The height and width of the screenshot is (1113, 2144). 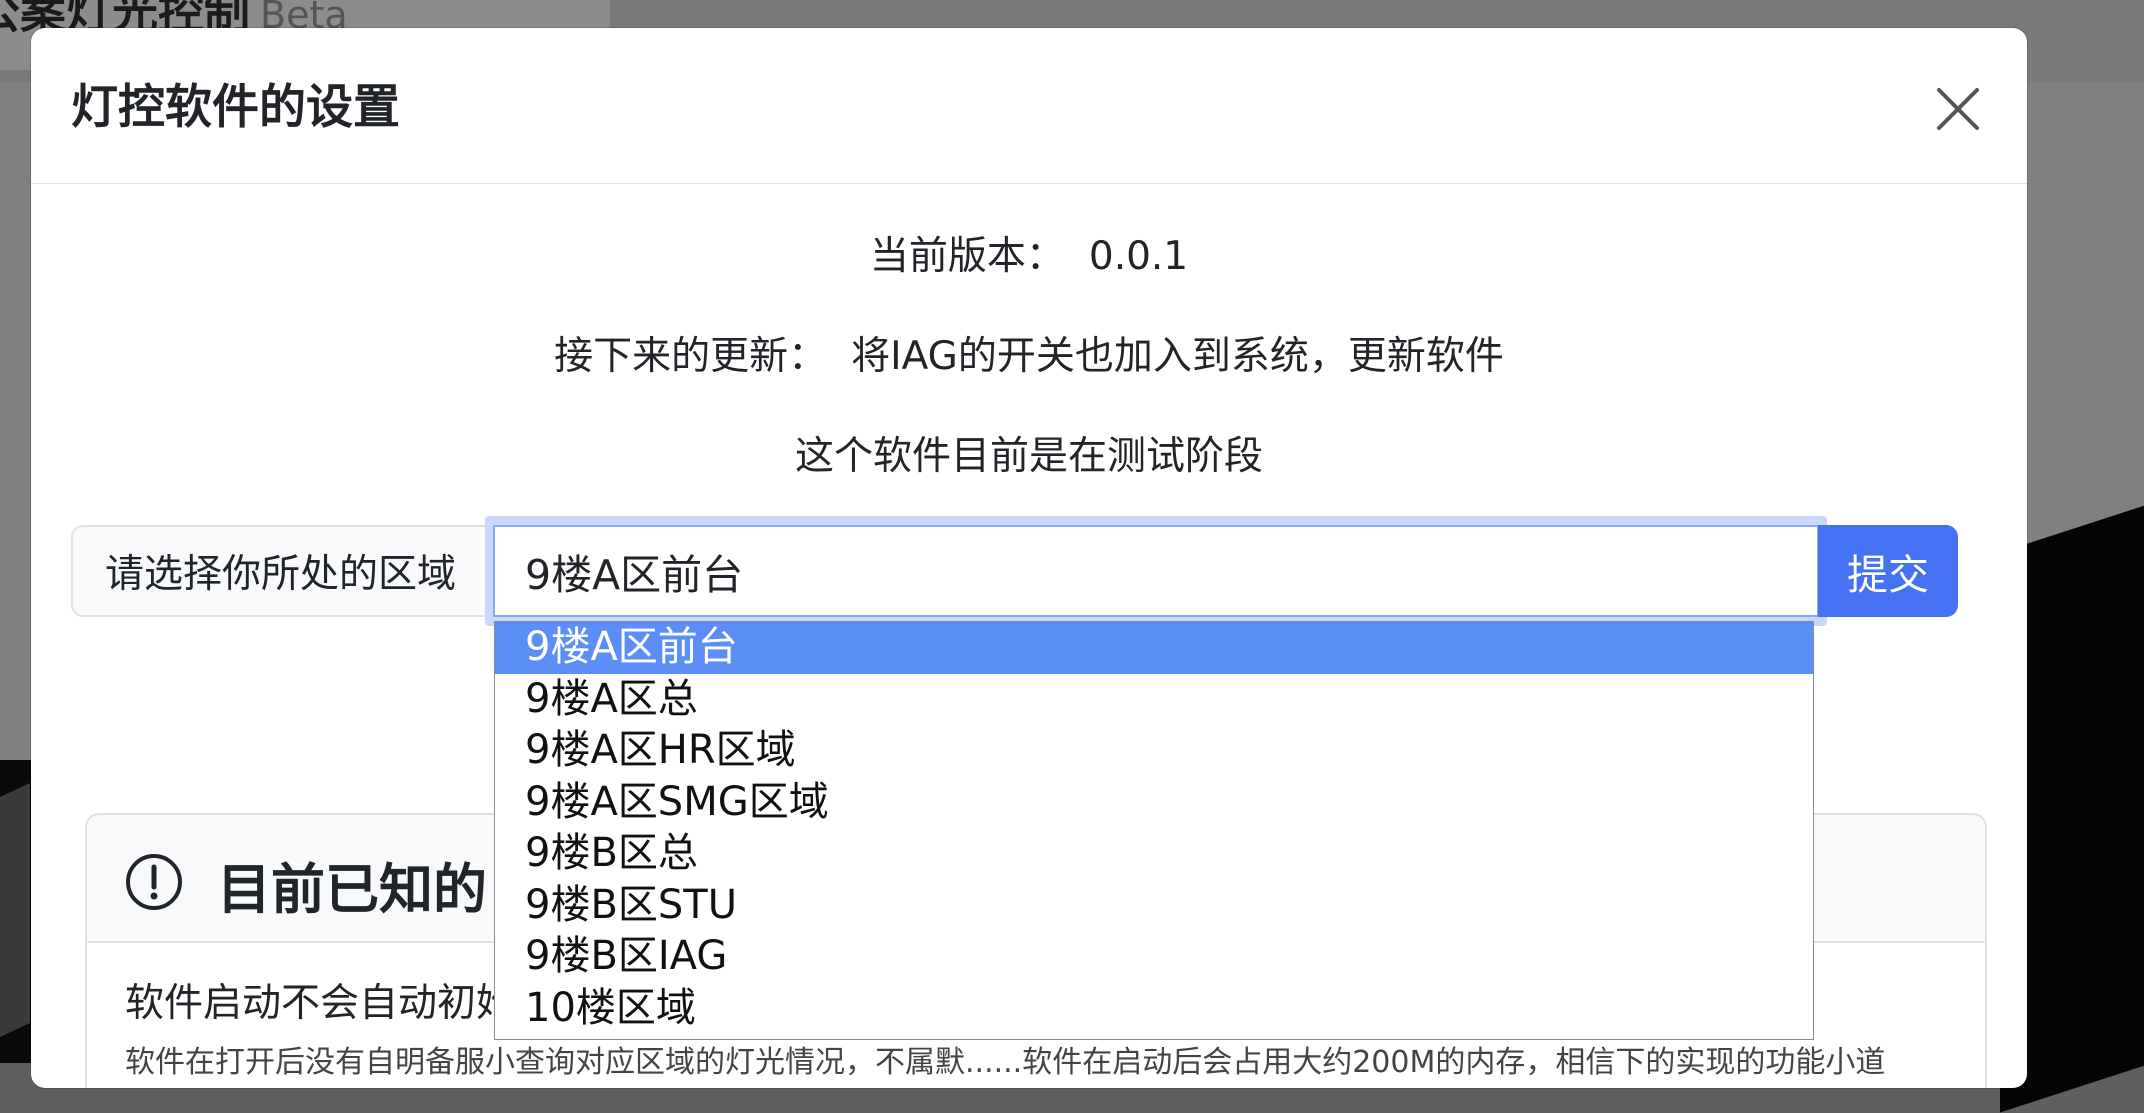 What do you see at coordinates (320, 1003) in the screenshot?
I see `known-issues-line-1: 软件启动不会自动初始` at bounding box center [320, 1003].